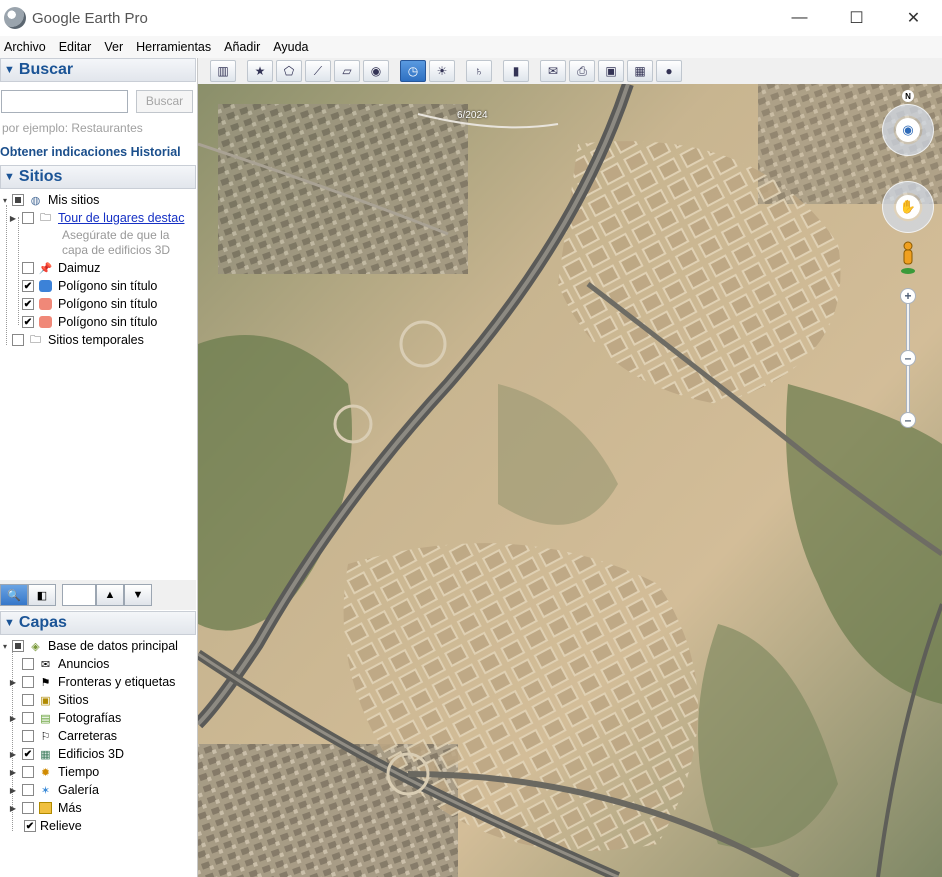  I want to click on carreteras-checkbox, so click(28, 736).